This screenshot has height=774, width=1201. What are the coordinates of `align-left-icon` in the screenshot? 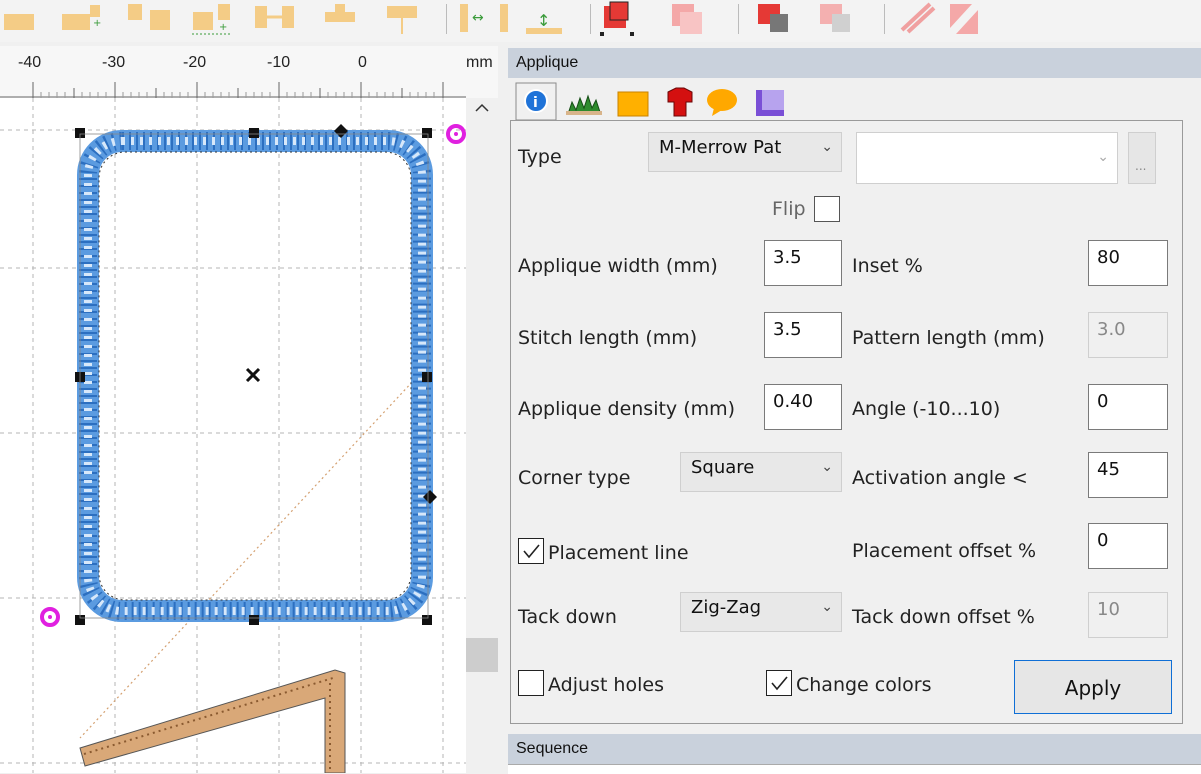 It's located at (19, 22).